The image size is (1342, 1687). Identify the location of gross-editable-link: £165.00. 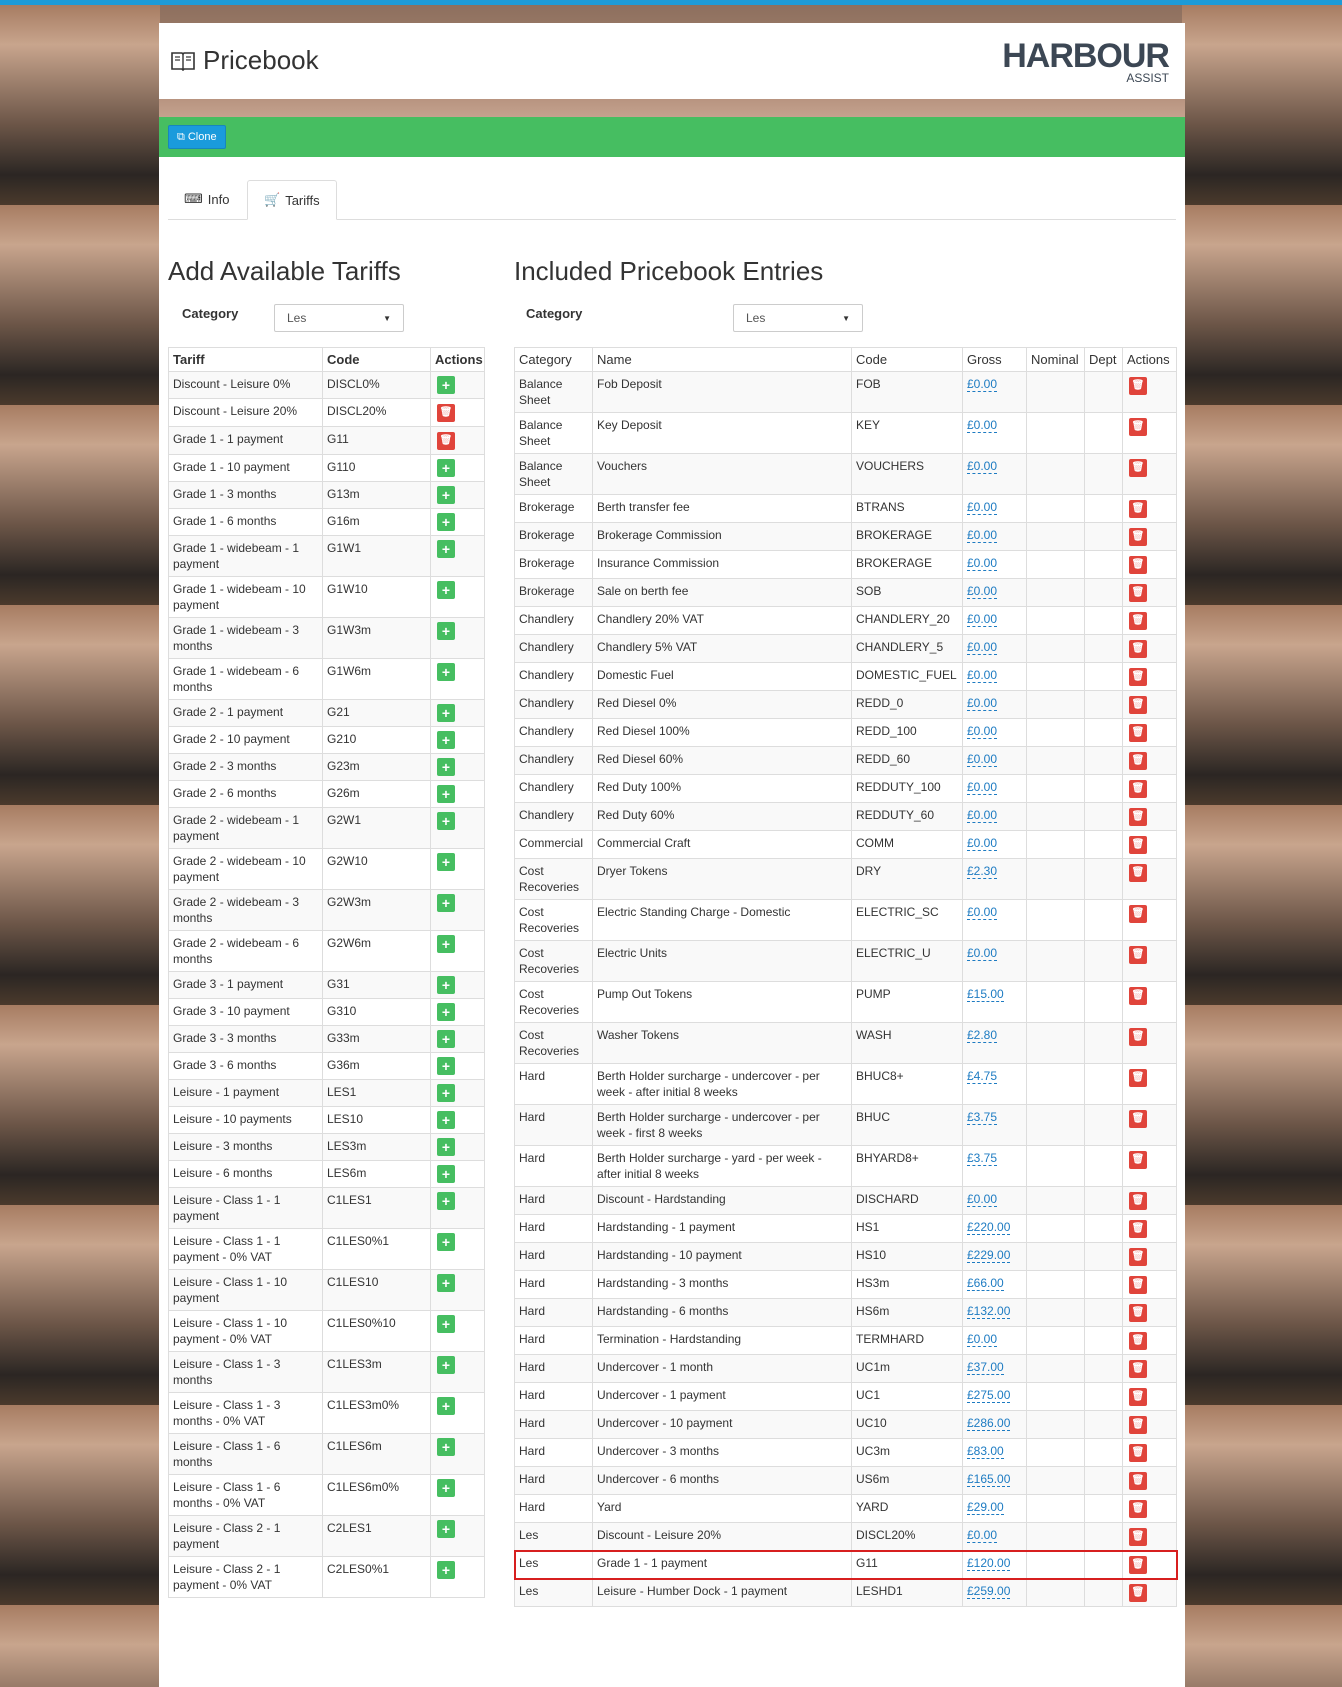
(989, 1479).